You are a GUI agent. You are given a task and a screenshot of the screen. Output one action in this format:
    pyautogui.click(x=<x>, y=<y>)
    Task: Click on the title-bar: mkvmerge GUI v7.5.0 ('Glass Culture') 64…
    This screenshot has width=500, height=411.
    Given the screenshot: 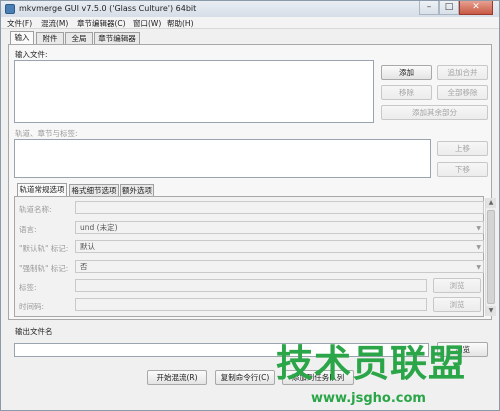 What is the action you would take?
    pyautogui.click(x=250, y=9)
    